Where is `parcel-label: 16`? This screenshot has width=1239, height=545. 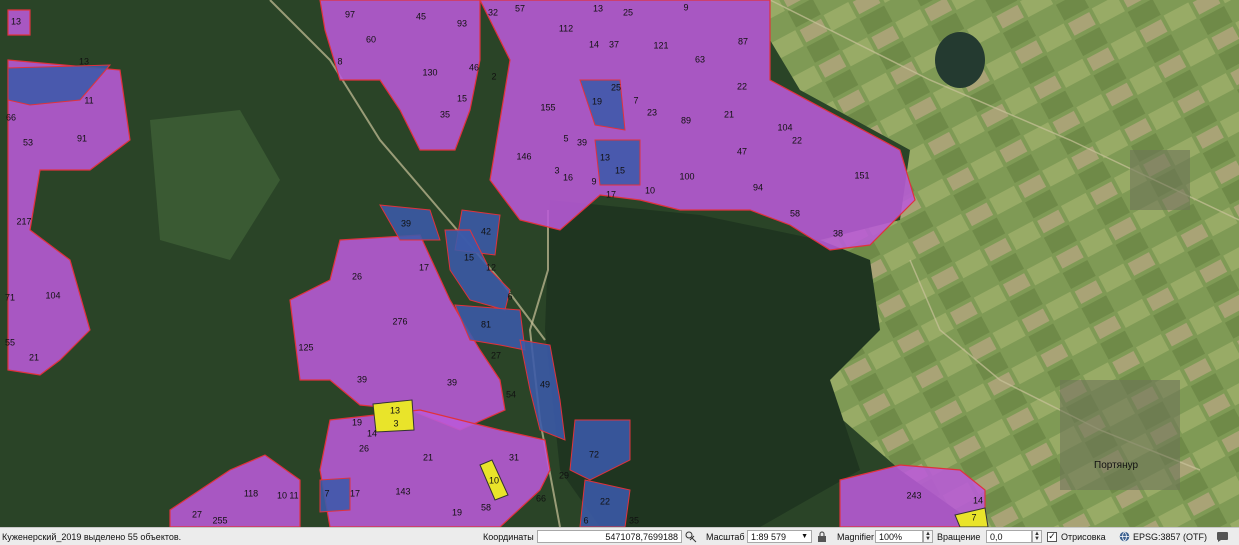
parcel-label: 16 is located at coordinates (568, 177).